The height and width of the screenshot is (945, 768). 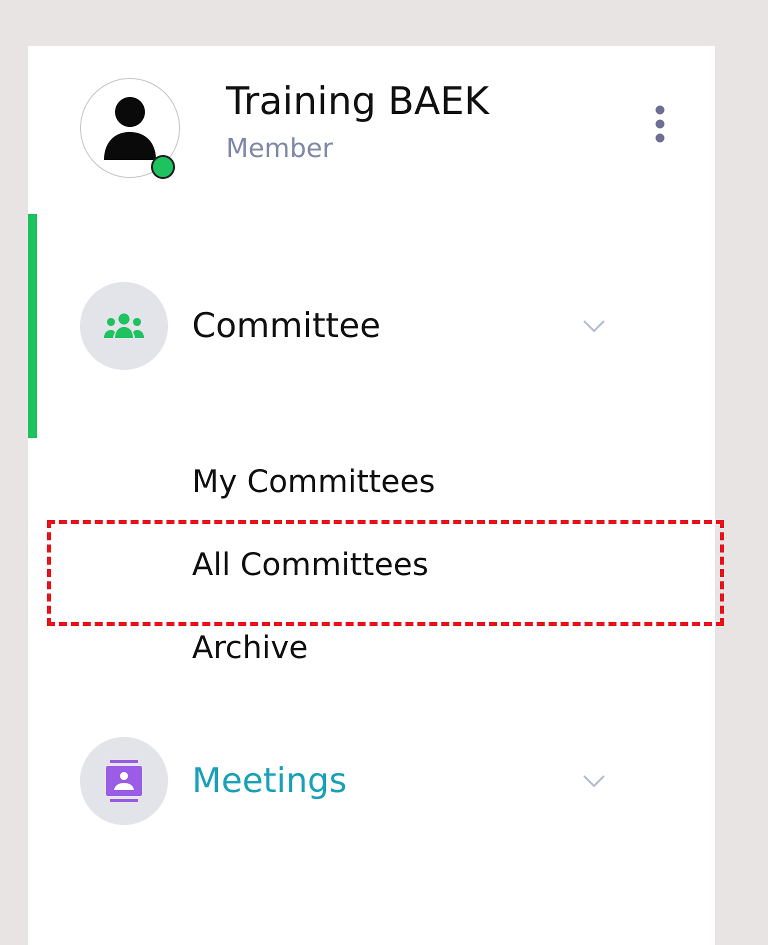 What do you see at coordinates (314, 482) in the screenshot?
I see `submenu-link: My Committees` at bounding box center [314, 482].